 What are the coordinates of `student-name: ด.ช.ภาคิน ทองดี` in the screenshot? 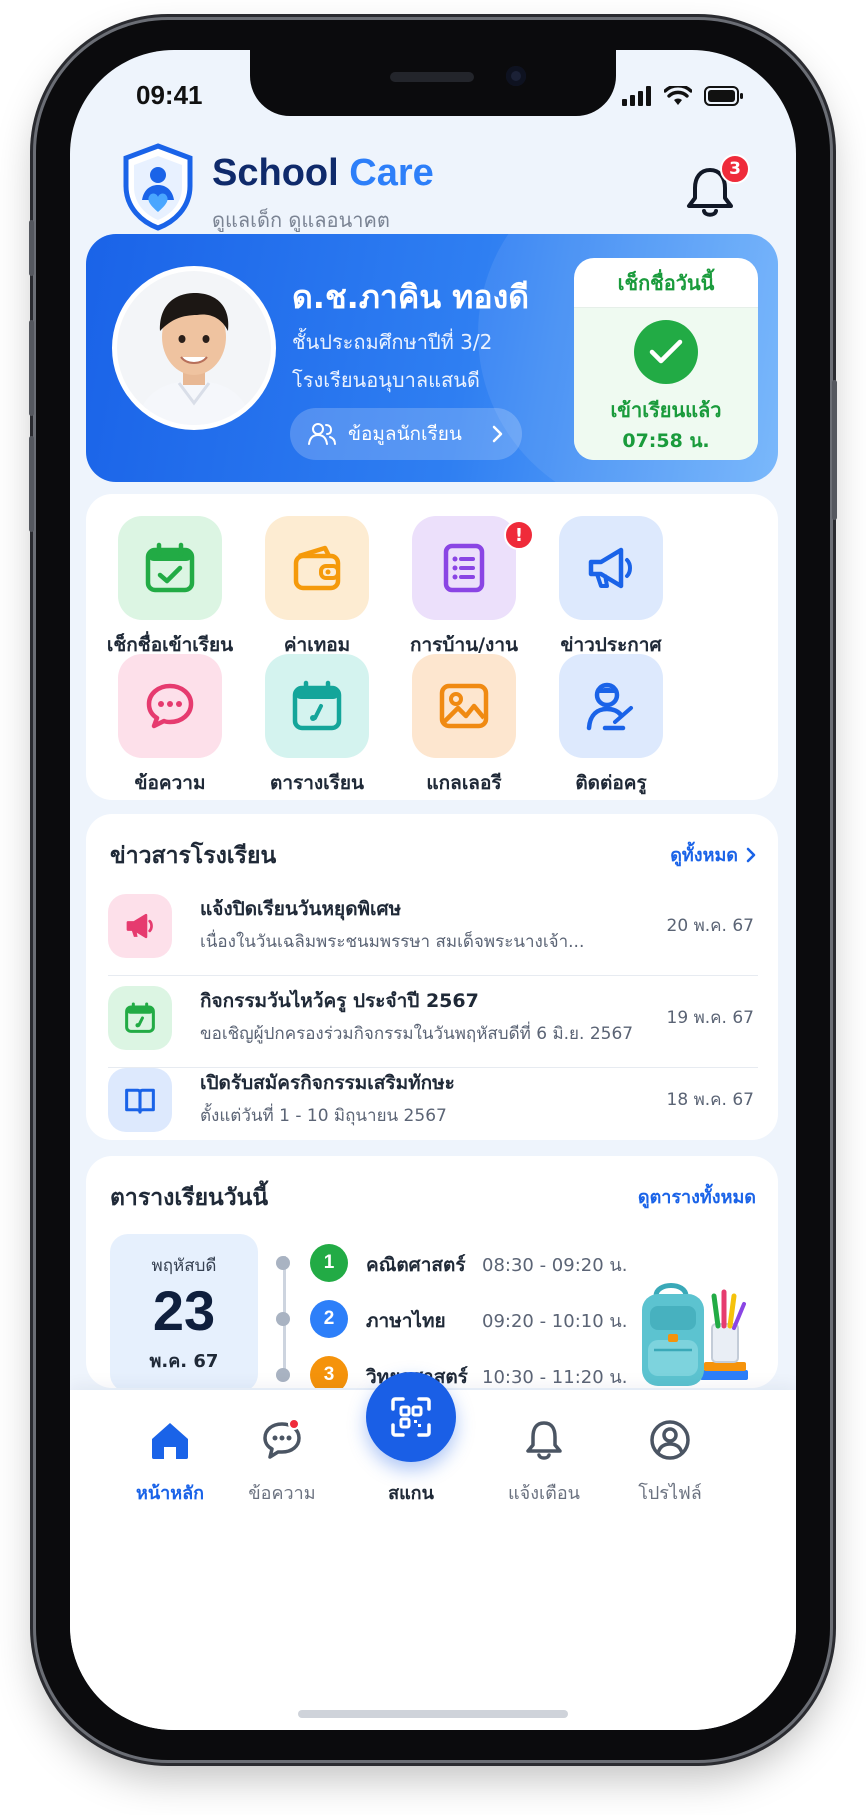 It's located at (411, 297).